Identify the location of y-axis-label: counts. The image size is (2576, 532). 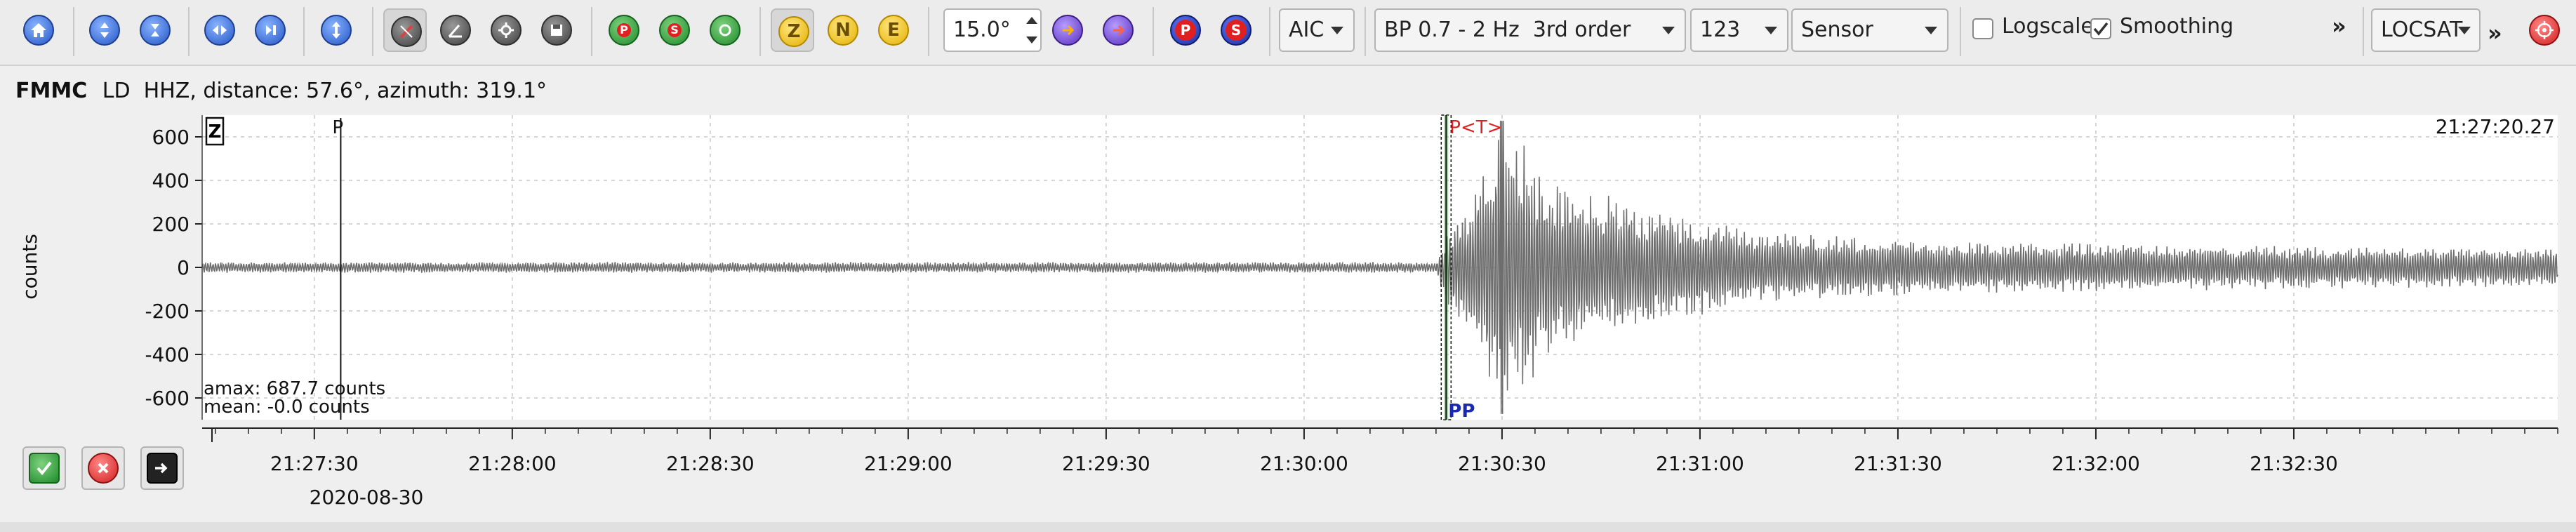
(30, 267).